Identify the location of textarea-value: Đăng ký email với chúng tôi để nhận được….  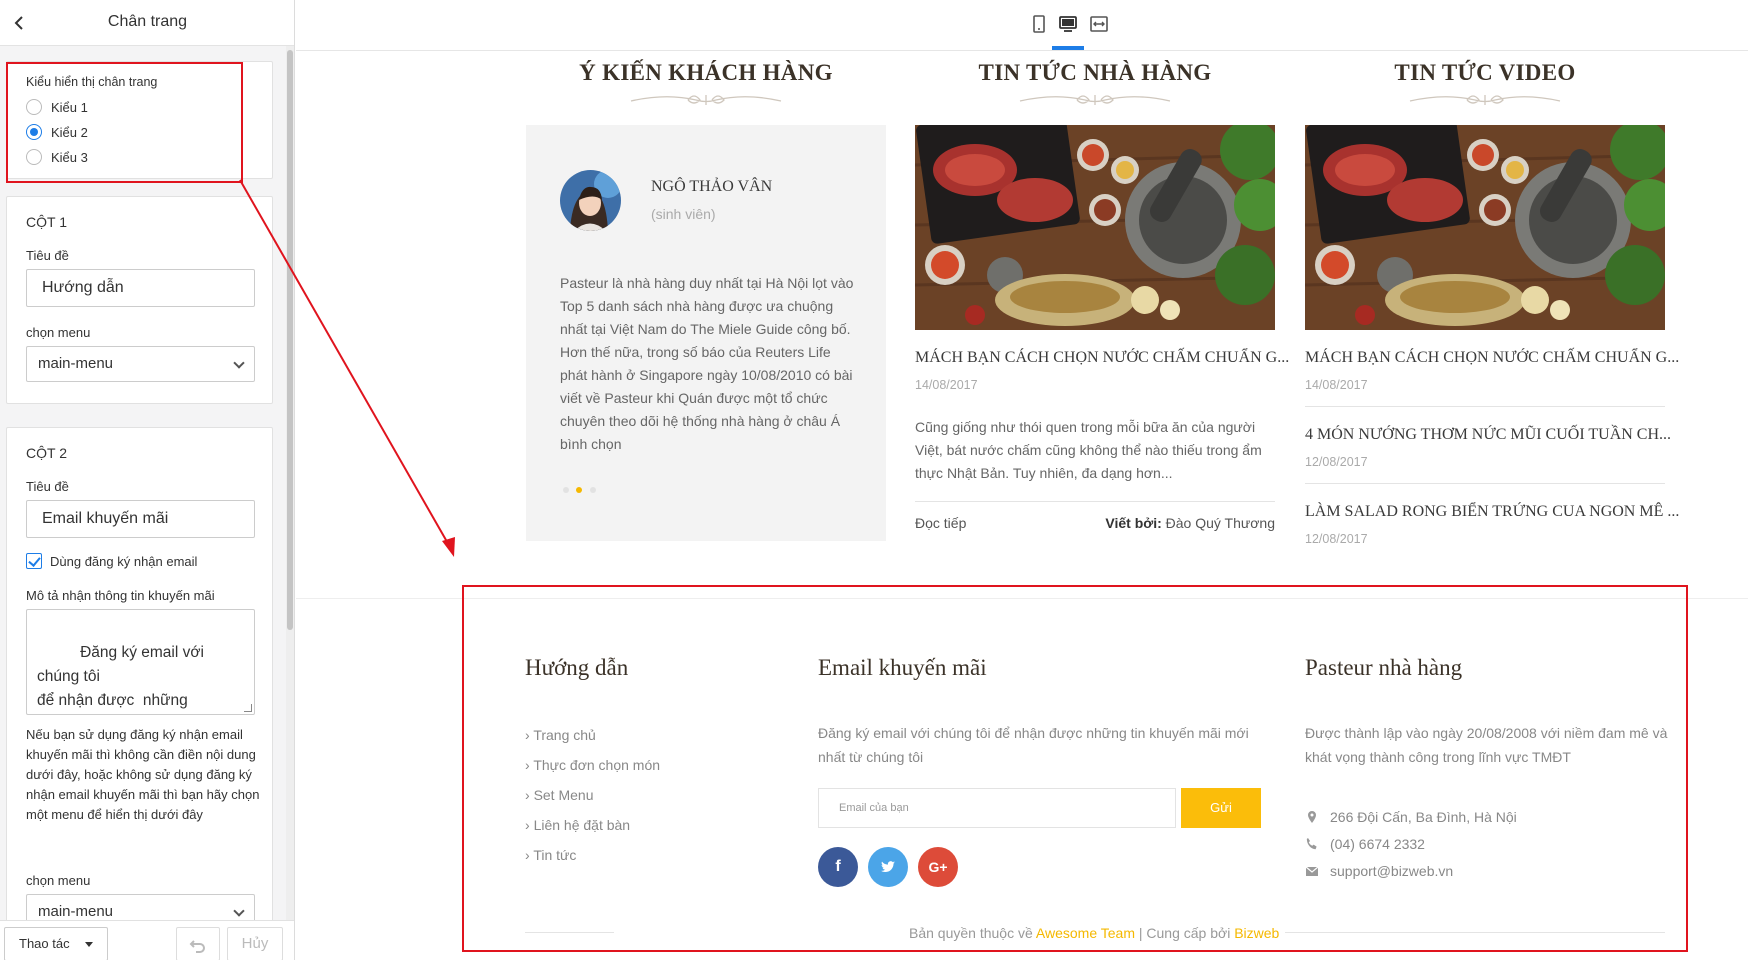
(120, 676).